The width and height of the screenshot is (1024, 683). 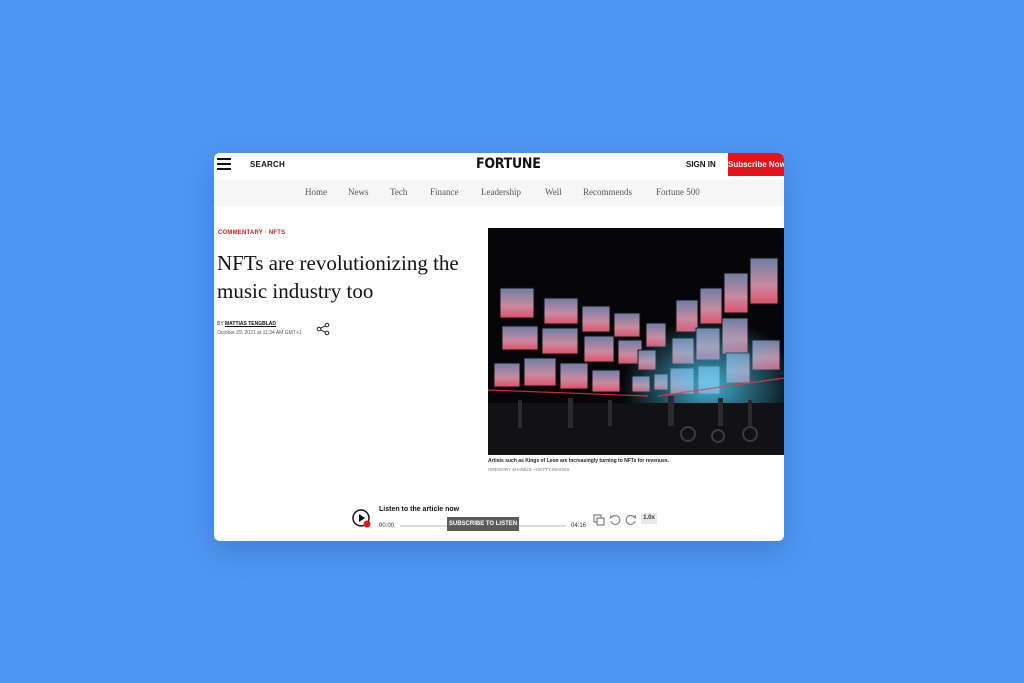 I want to click on site-header: SEARCH FORTUNE SIGN IN Subscribe Now, so click(x=499, y=166).